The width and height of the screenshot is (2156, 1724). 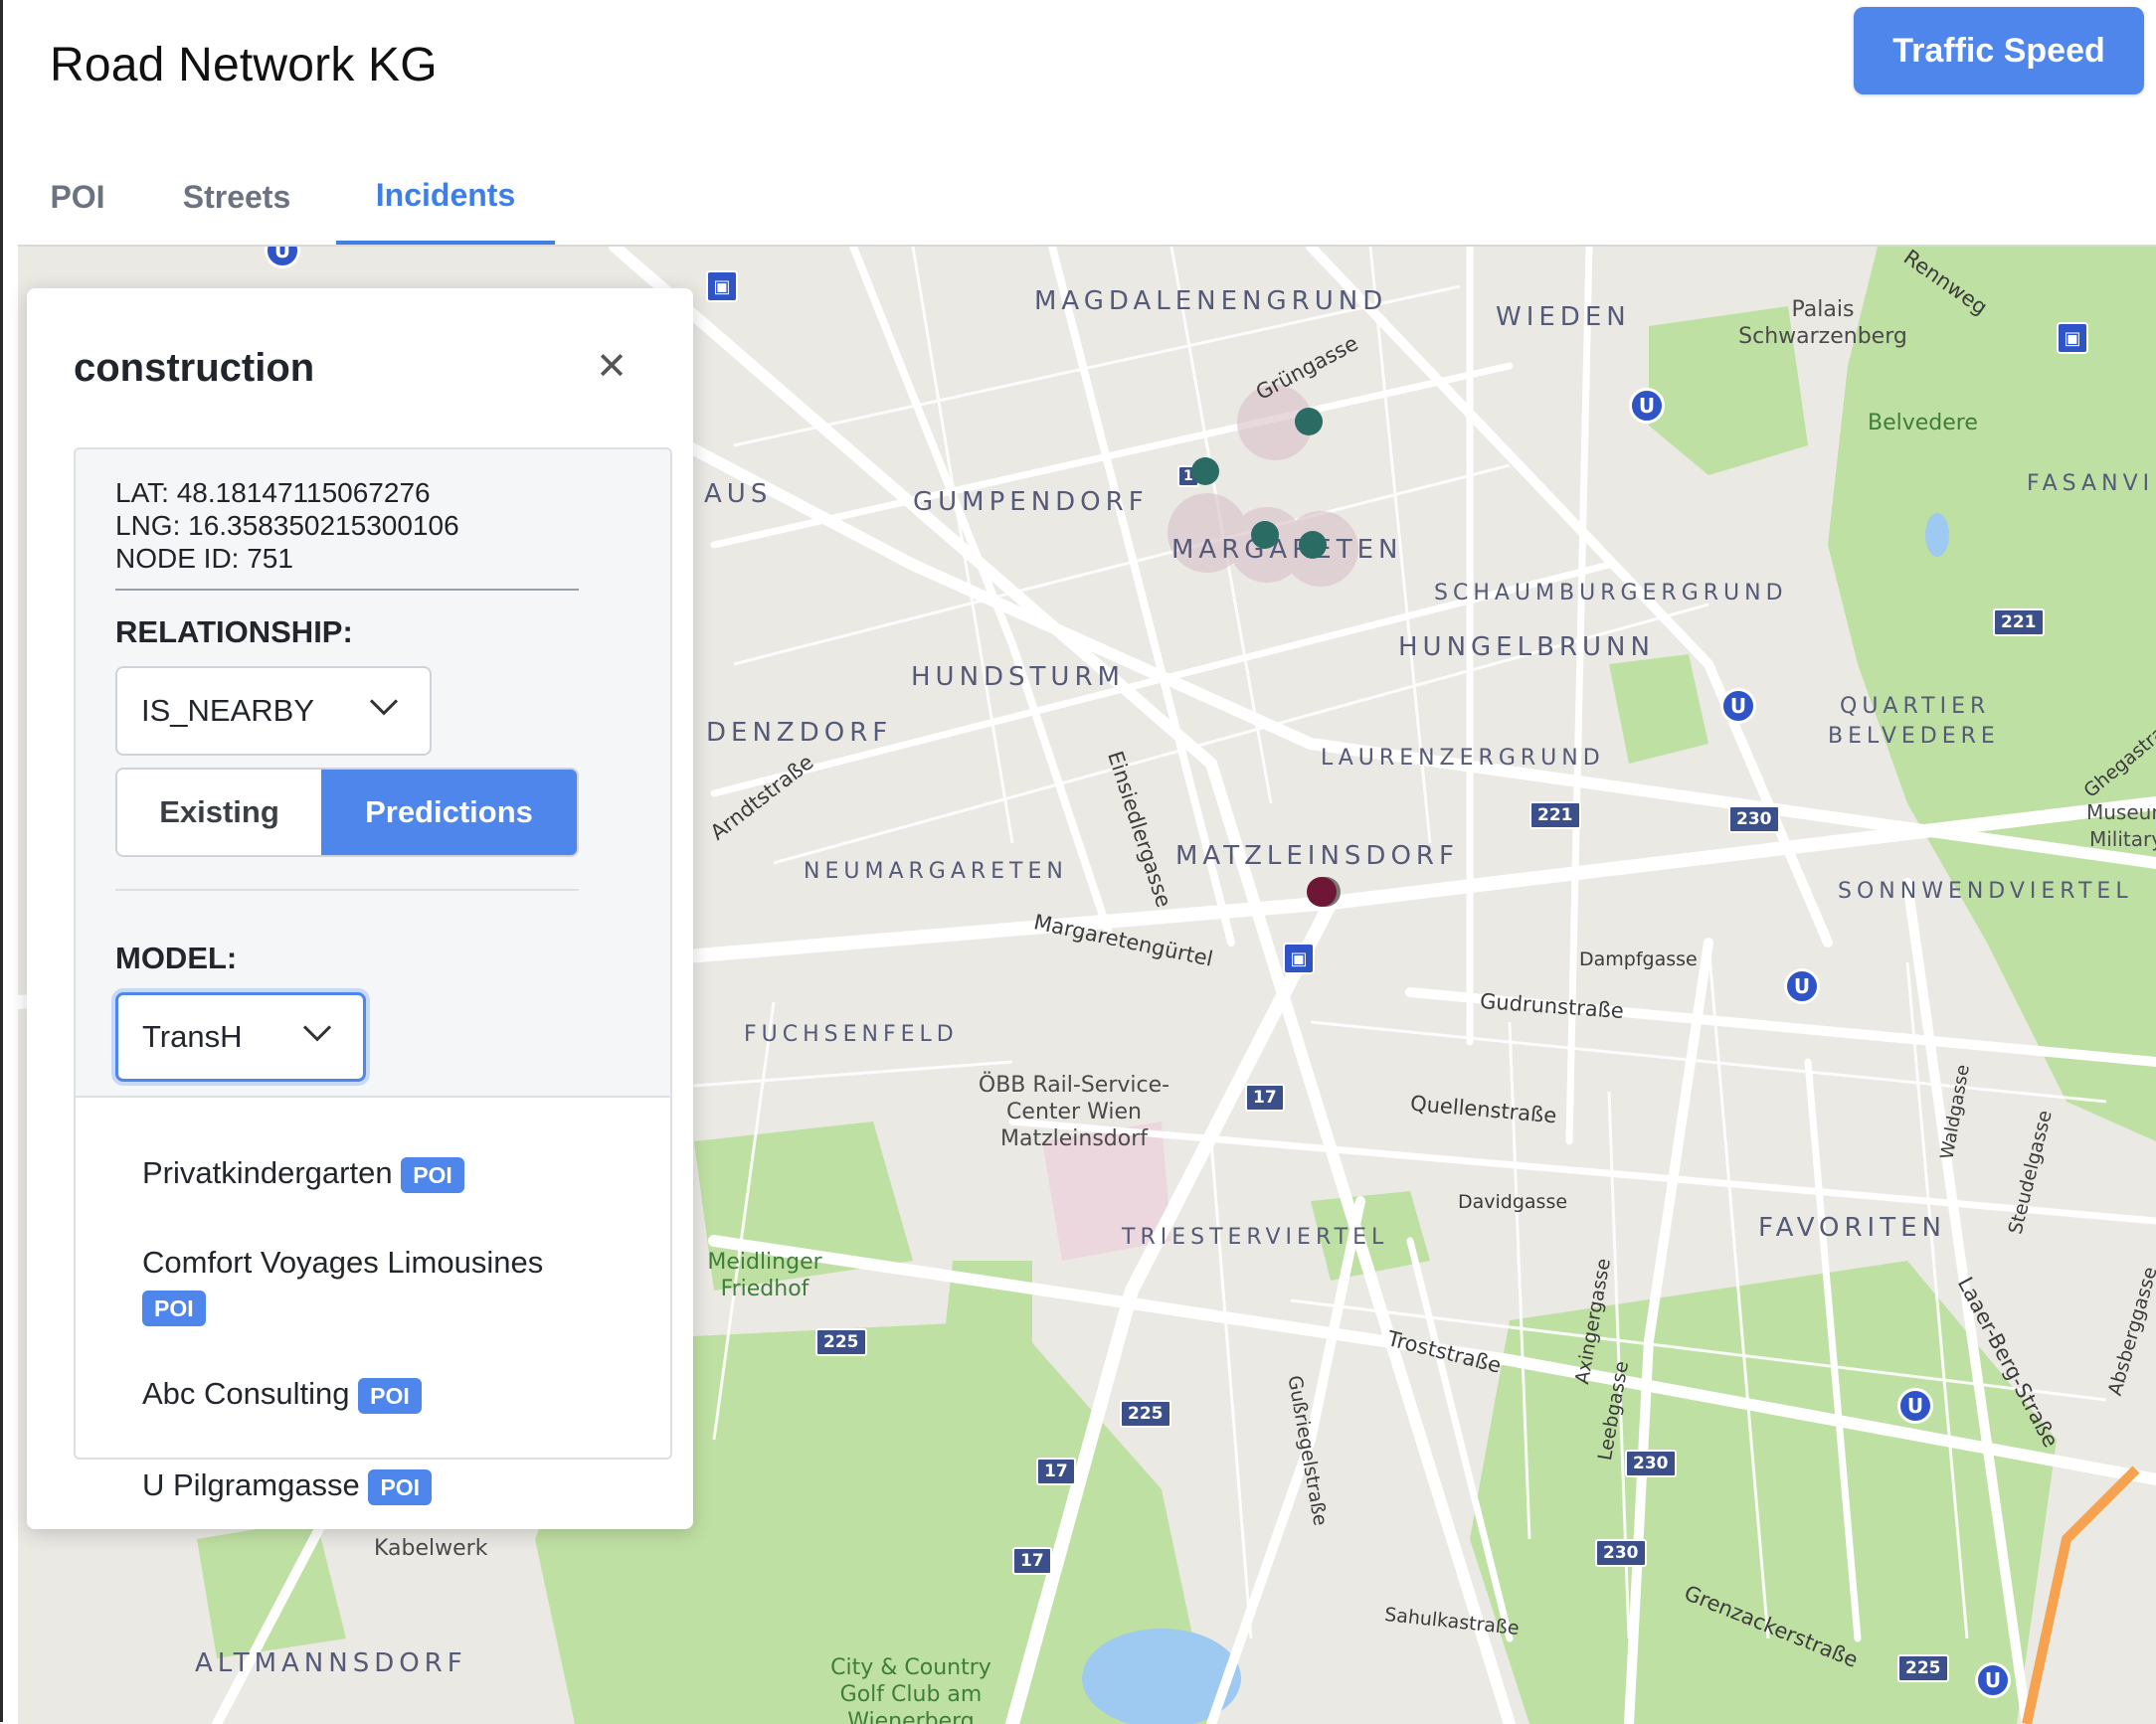 I want to click on selected-incident-marker, so click(x=1322, y=892).